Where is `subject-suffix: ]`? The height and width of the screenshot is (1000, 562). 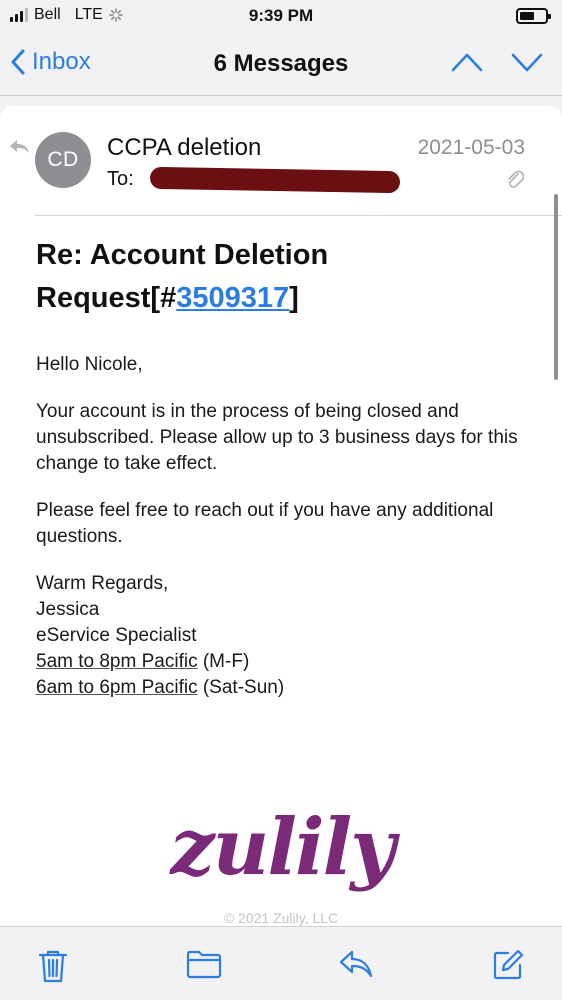 subject-suffix: ] is located at coordinates (294, 298).